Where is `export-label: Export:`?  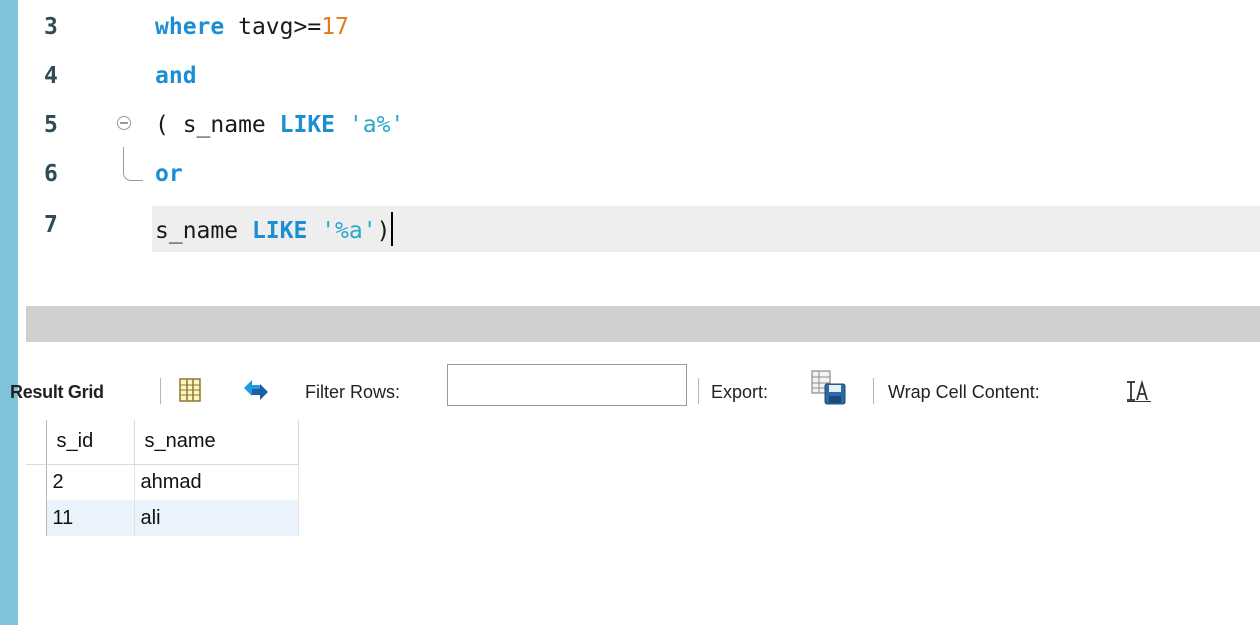 export-label: Export: is located at coordinates (740, 392).